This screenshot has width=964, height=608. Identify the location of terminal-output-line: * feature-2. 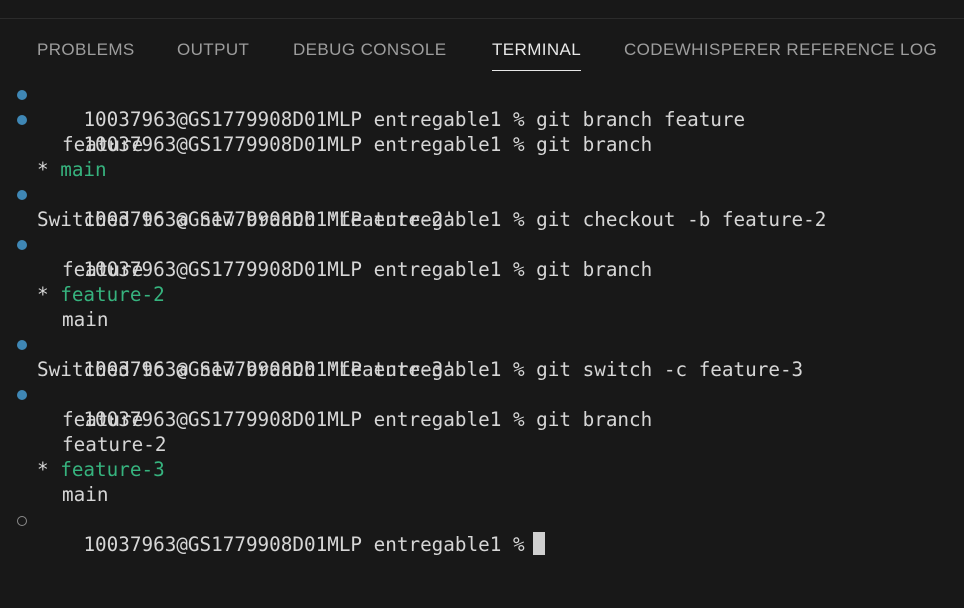
(482, 294).